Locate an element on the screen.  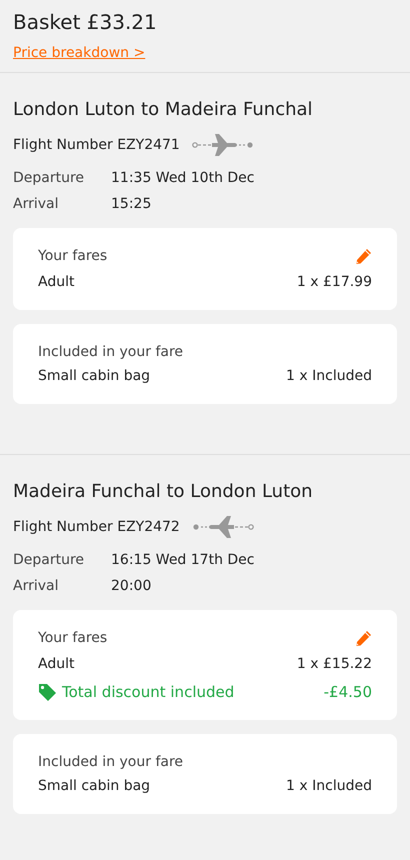
fare-price: 1 x £15.22 is located at coordinates (334, 664).